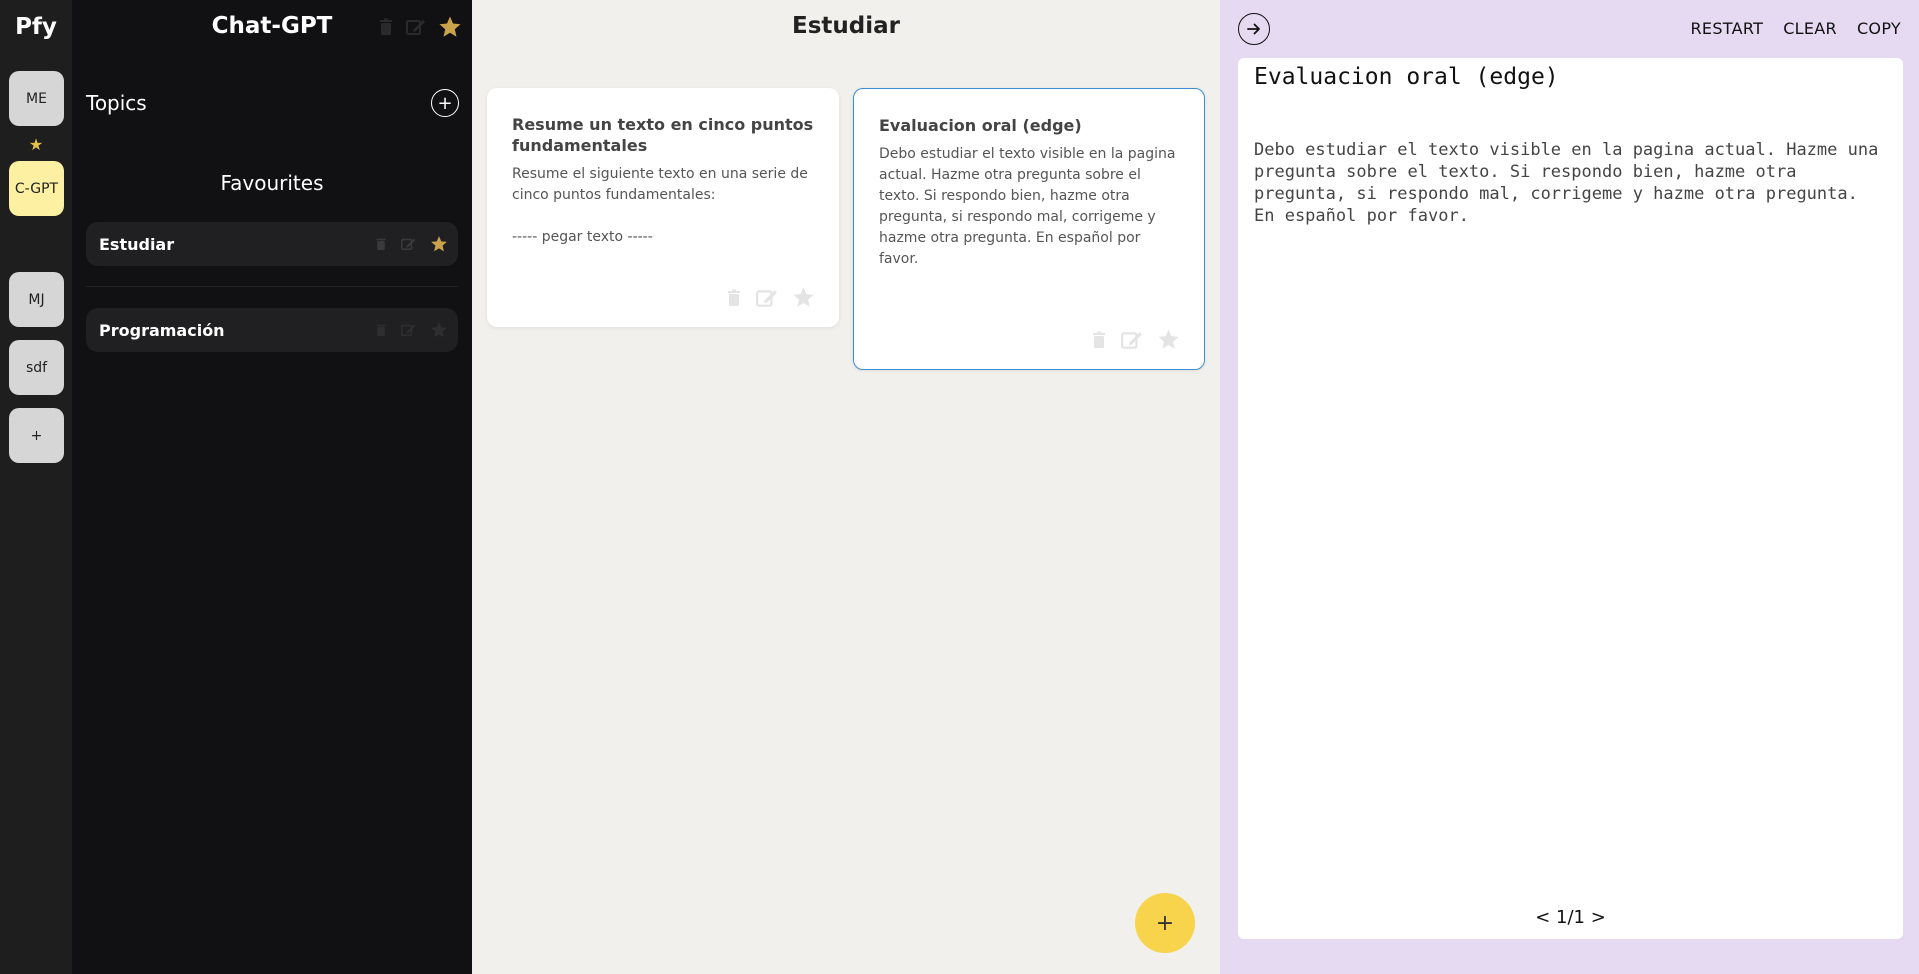 This screenshot has height=974, width=1919. What do you see at coordinates (137, 244) in the screenshot?
I see `topic-label: Estudiar` at bounding box center [137, 244].